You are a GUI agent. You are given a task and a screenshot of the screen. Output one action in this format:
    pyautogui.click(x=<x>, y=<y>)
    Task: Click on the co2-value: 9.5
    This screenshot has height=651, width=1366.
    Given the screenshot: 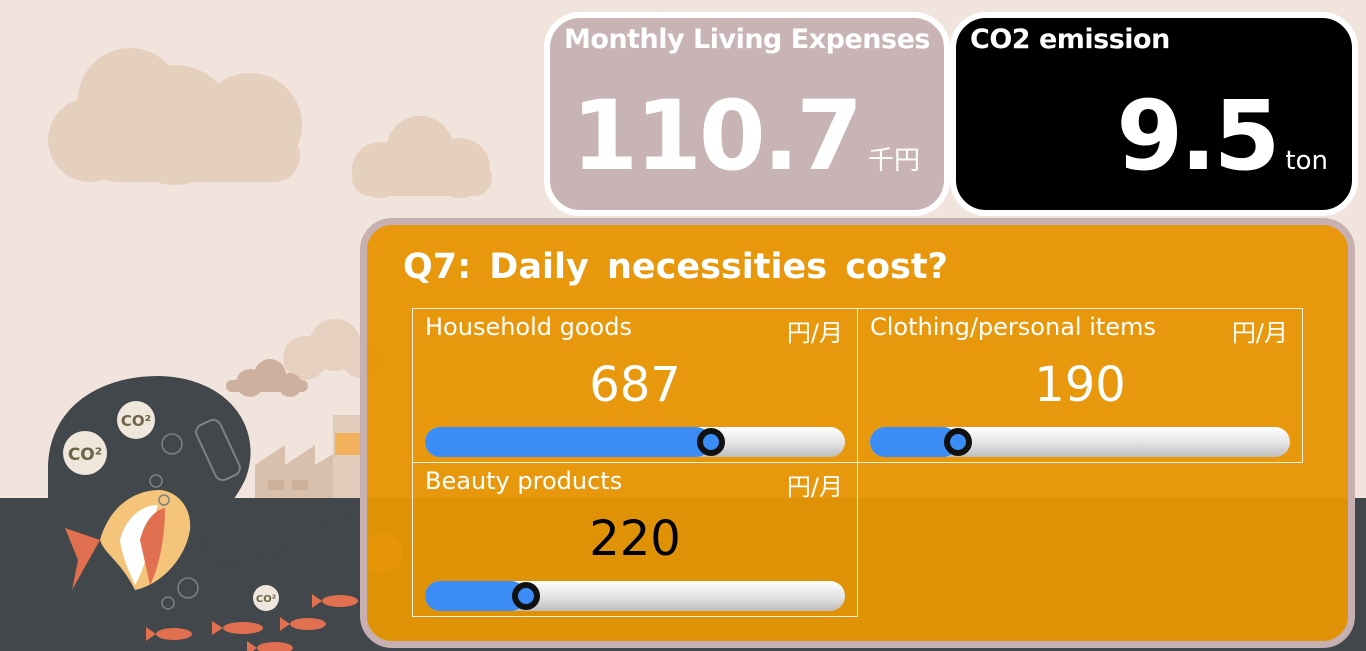 What is the action you would take?
    pyautogui.click(x=1198, y=136)
    